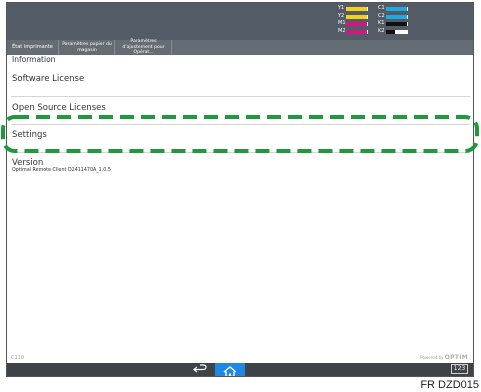  I want to click on toner-label: K2, so click(381, 30).